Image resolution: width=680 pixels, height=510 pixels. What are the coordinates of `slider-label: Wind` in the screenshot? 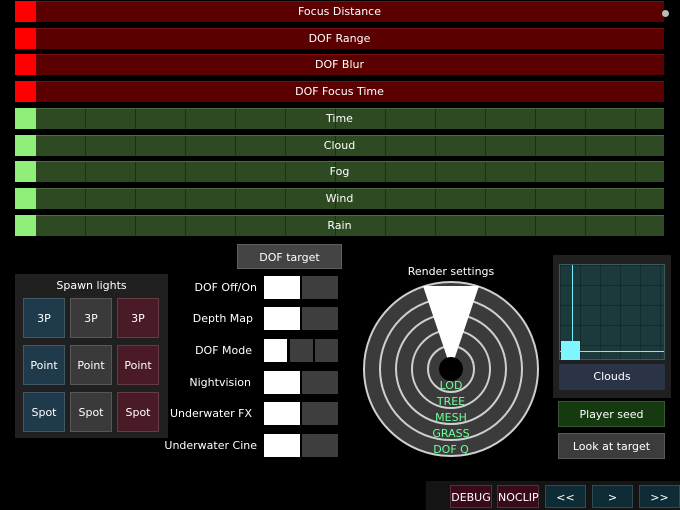 It's located at (339, 198).